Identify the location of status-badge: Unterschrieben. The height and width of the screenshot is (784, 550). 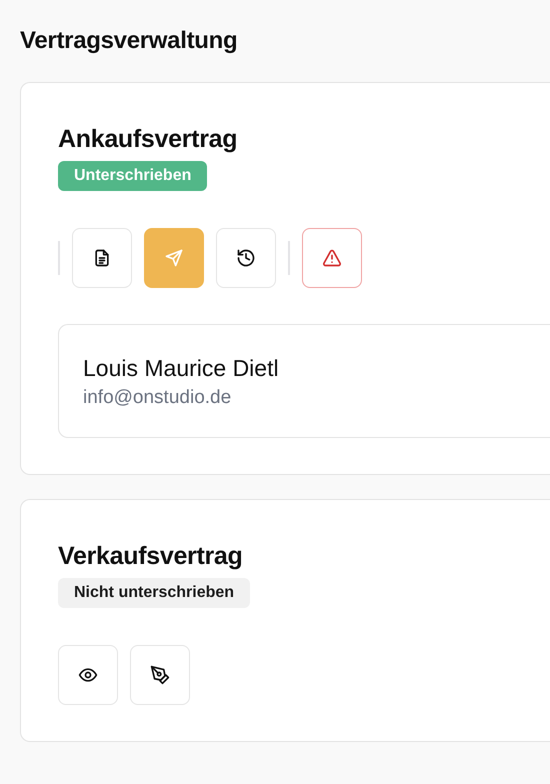
(133, 176).